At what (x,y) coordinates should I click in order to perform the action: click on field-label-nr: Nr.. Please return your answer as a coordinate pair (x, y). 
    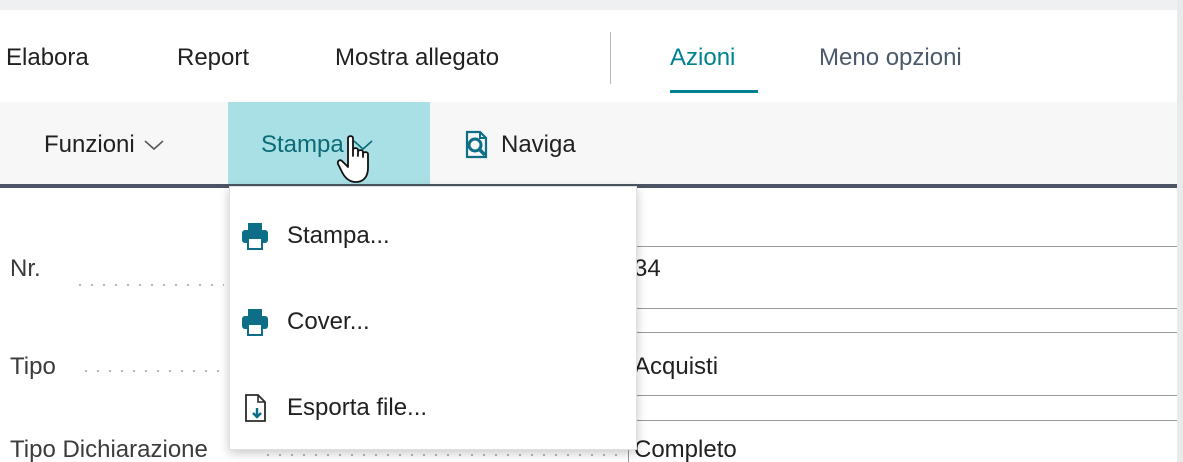
    Looking at the image, I should click on (25, 268).